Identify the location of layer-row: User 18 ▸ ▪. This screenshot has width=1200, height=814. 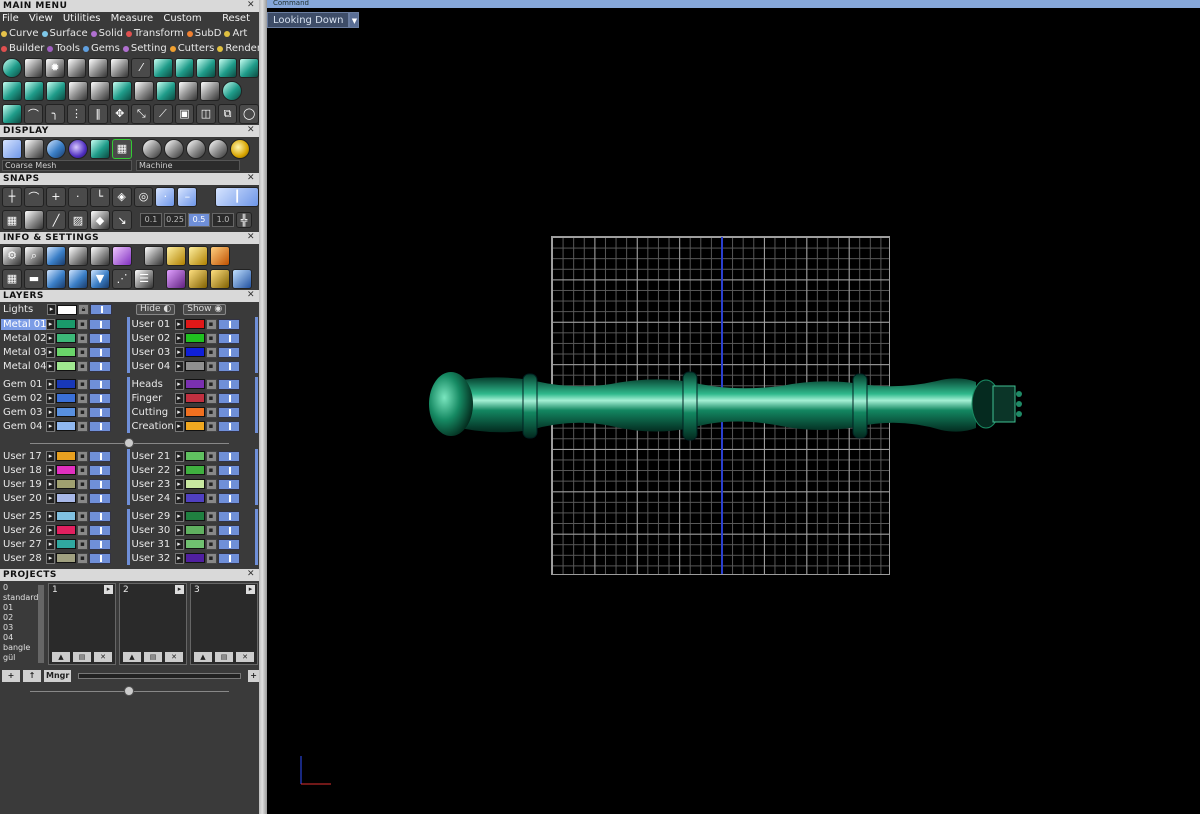
(63, 470).